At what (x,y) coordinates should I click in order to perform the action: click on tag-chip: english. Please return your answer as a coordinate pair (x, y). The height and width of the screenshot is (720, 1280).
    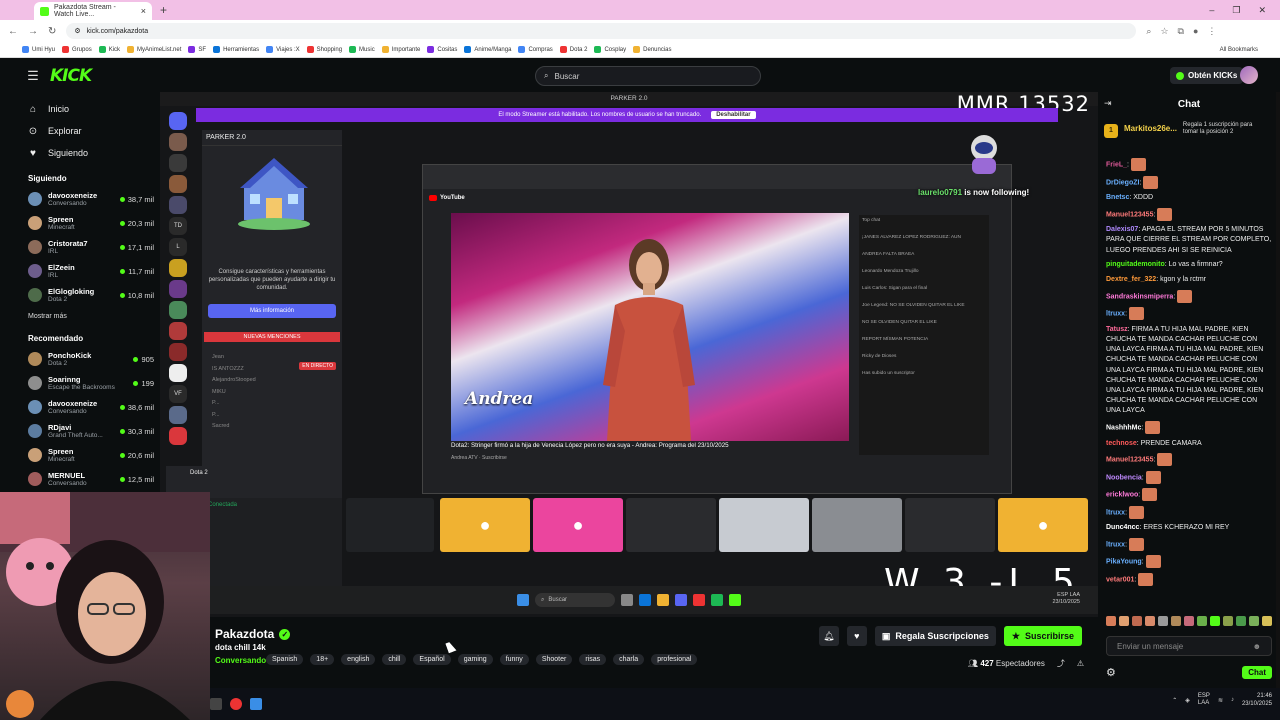
    Looking at the image, I should click on (358, 659).